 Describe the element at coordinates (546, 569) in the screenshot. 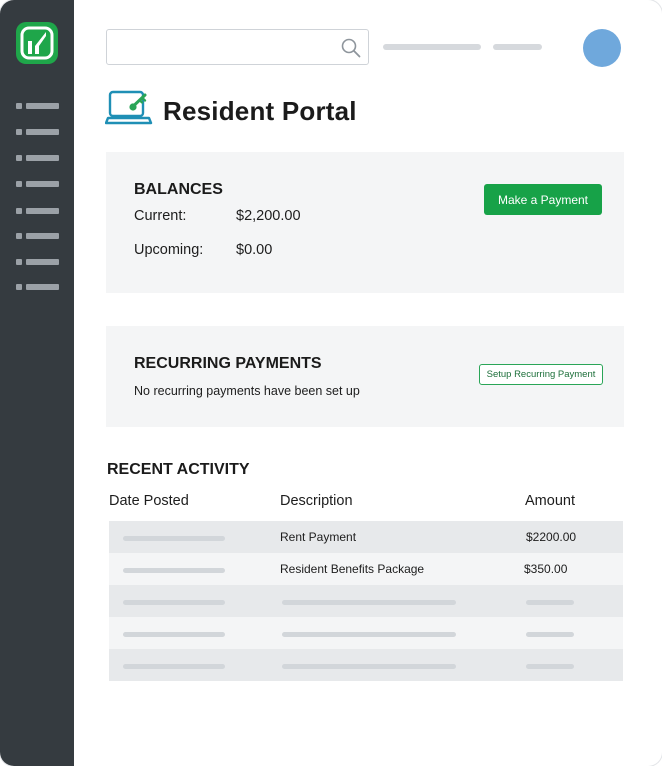

I see `row-amount: $350.00` at that location.